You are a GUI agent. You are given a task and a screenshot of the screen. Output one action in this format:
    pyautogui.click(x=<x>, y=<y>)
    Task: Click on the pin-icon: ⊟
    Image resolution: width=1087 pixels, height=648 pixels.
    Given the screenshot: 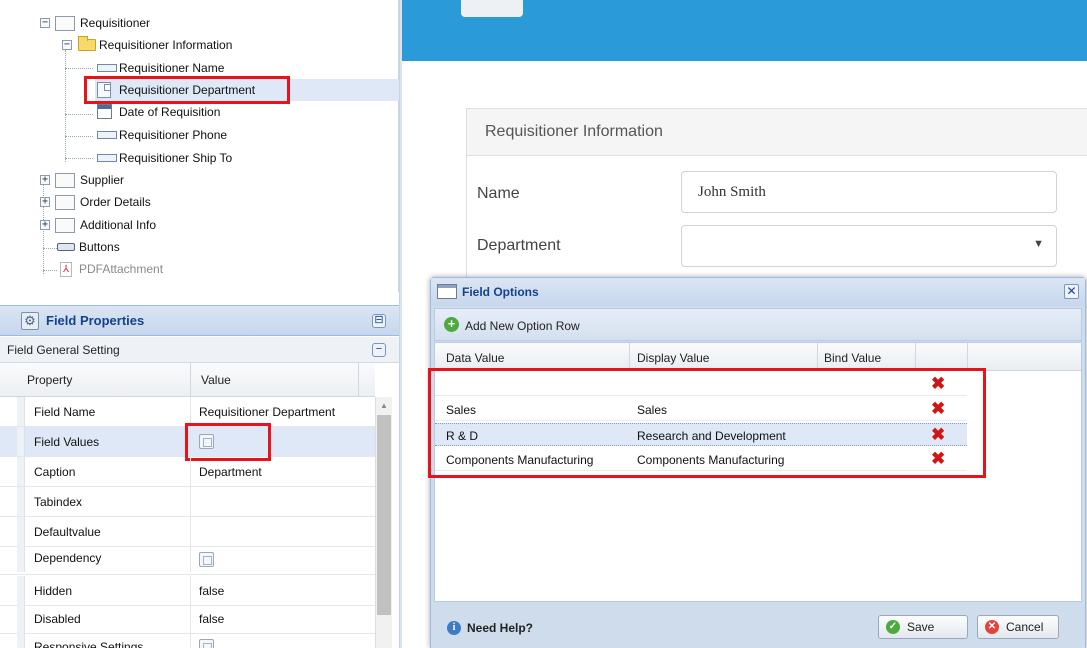 What is the action you would take?
    pyautogui.click(x=379, y=321)
    